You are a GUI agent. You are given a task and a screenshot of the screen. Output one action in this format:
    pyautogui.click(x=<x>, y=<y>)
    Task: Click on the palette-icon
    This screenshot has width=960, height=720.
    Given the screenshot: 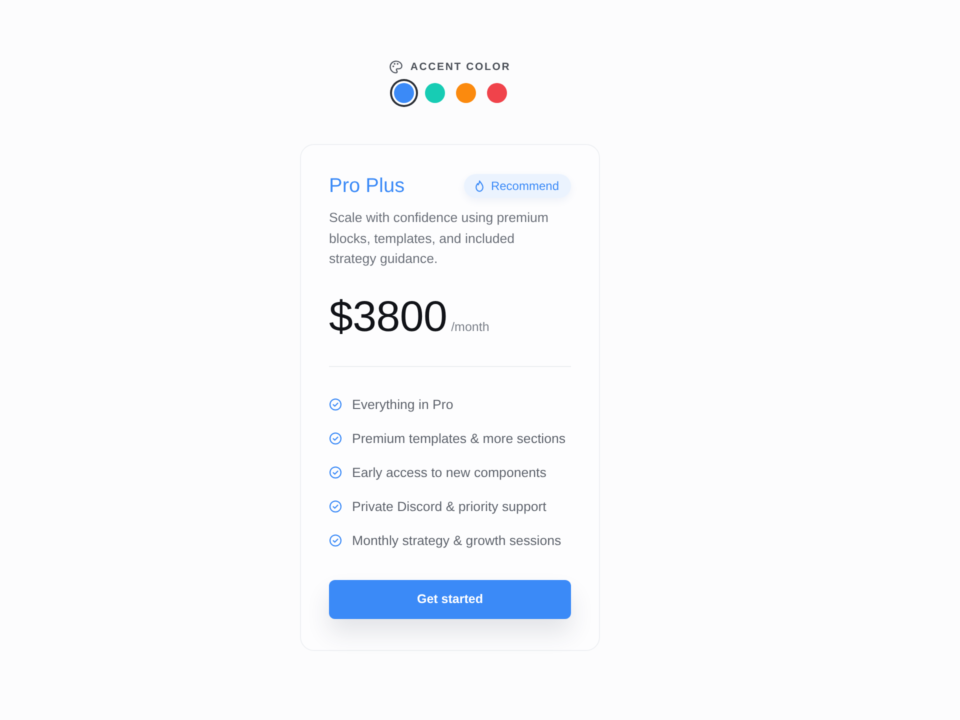 What is the action you would take?
    pyautogui.click(x=396, y=67)
    